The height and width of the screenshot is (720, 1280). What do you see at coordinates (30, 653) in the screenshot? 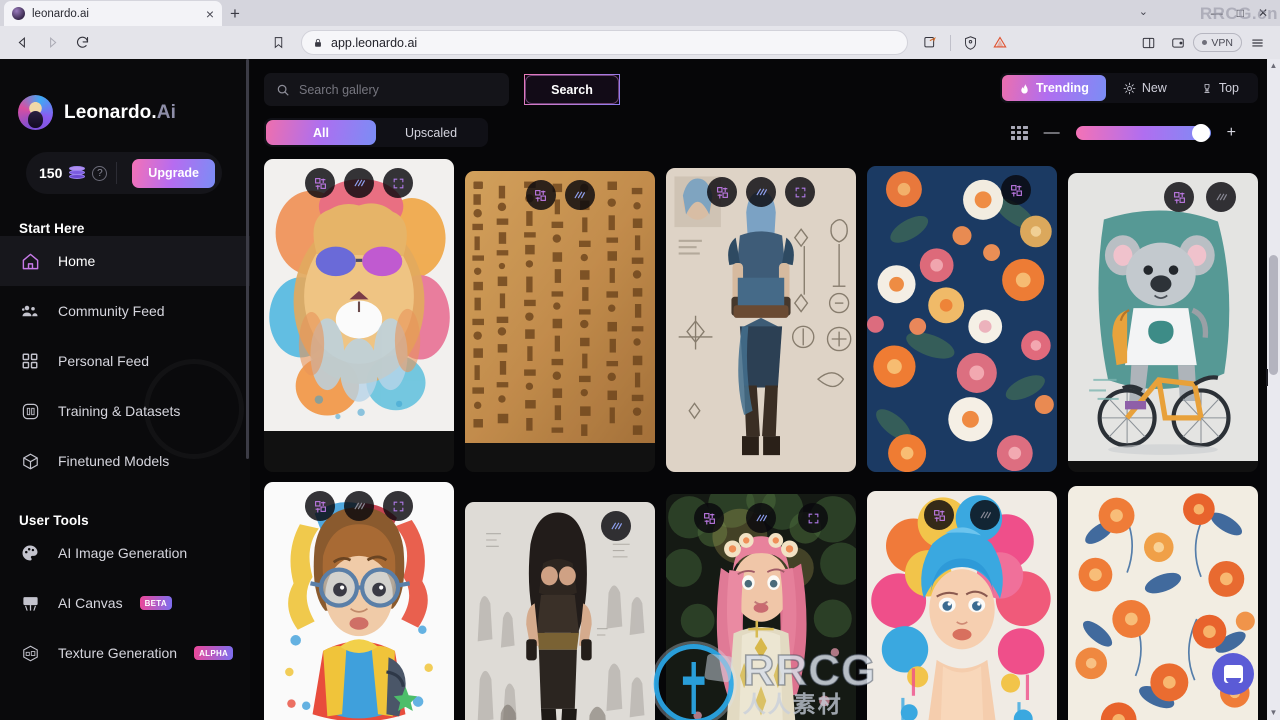
I see `texture-cube-icon` at bounding box center [30, 653].